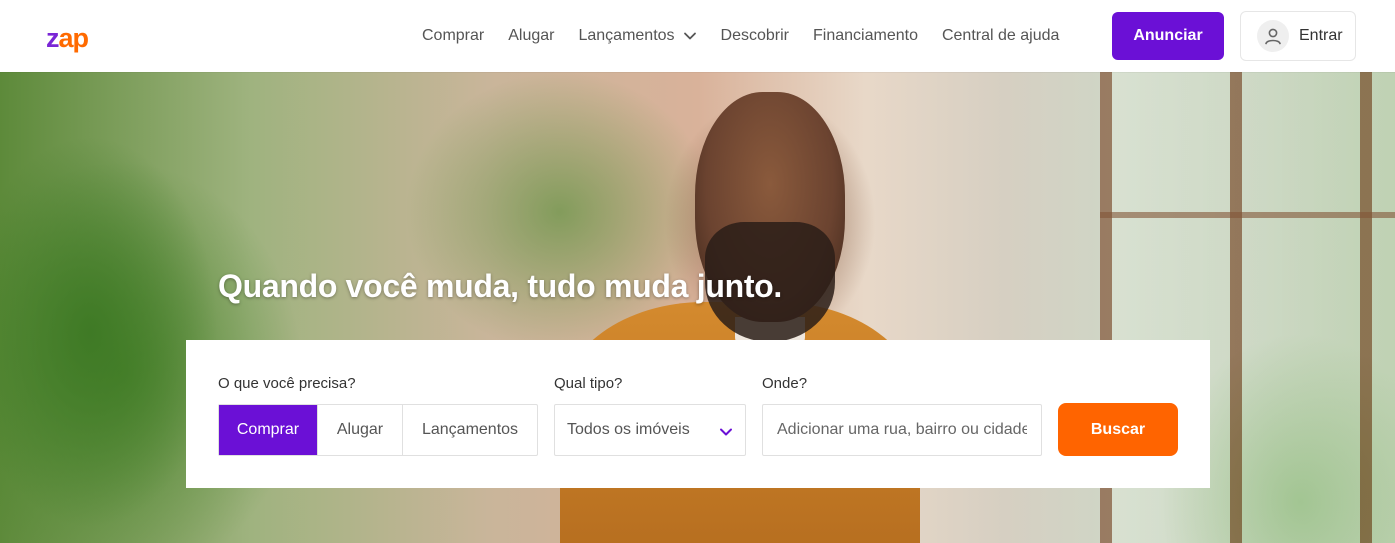 The width and height of the screenshot is (1395, 543). I want to click on nav-descobrir: Descobrir, so click(755, 36).